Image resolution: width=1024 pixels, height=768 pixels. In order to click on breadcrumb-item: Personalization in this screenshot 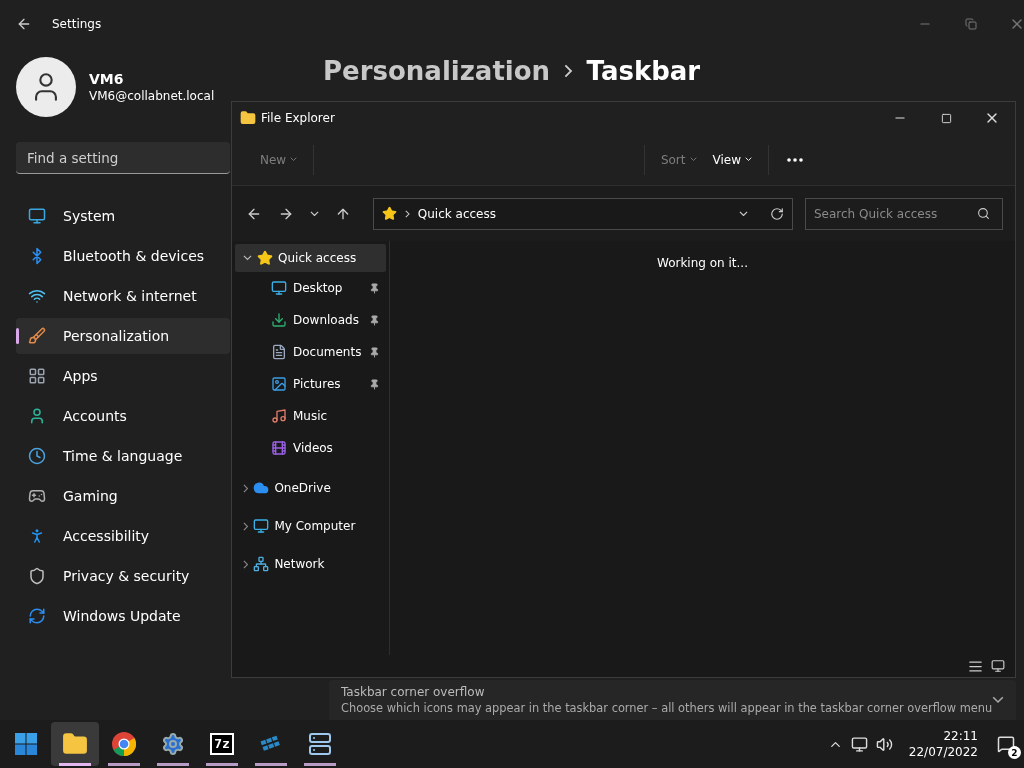, I will do `click(437, 71)`.